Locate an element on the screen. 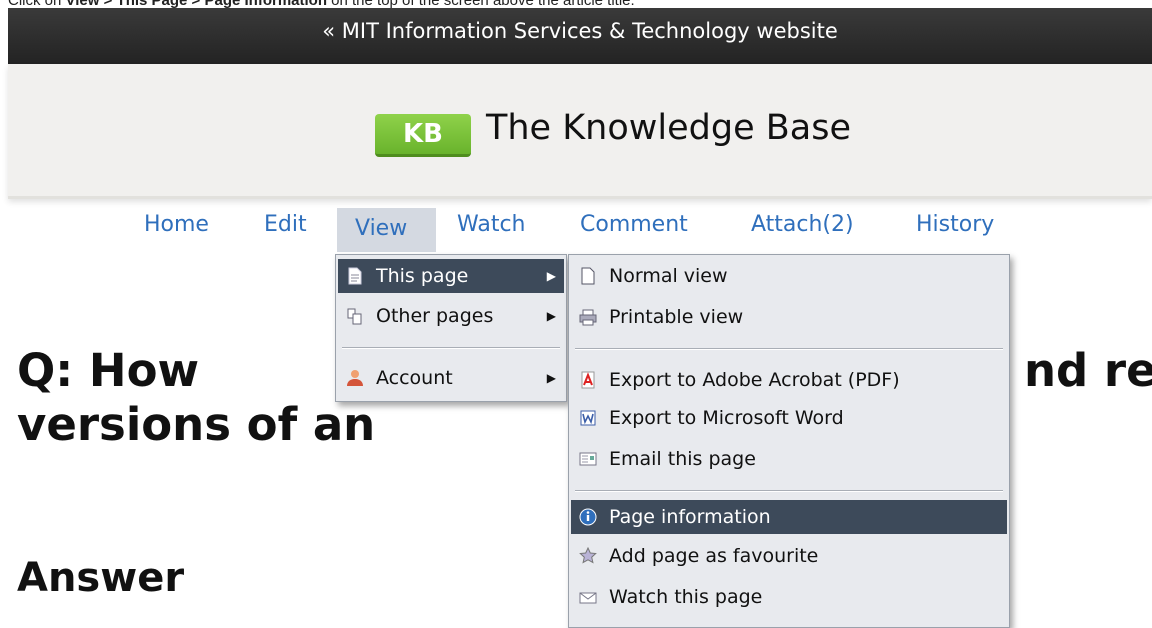 The height and width of the screenshot is (628, 1152). view-menu: This page ▶ Other pages ▶ Account ▶ is located at coordinates (451, 328).